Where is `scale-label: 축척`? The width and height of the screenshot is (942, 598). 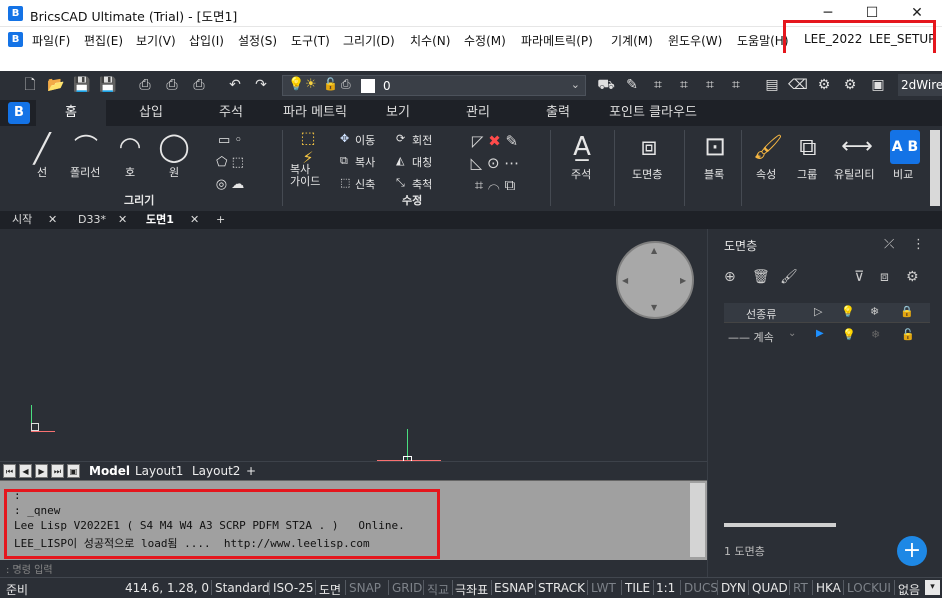
scale-label: 축척 is located at coordinates (422, 184).